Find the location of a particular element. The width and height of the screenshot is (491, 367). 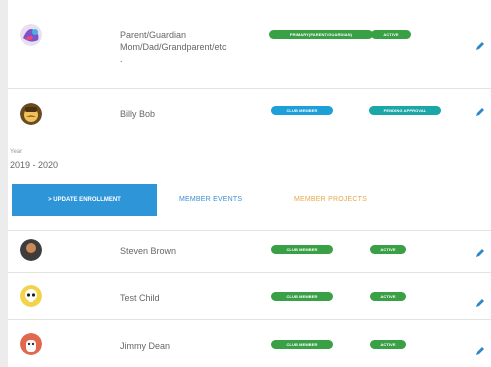

tab-member-projects: MEMBER PROJECTS is located at coordinates (330, 199).